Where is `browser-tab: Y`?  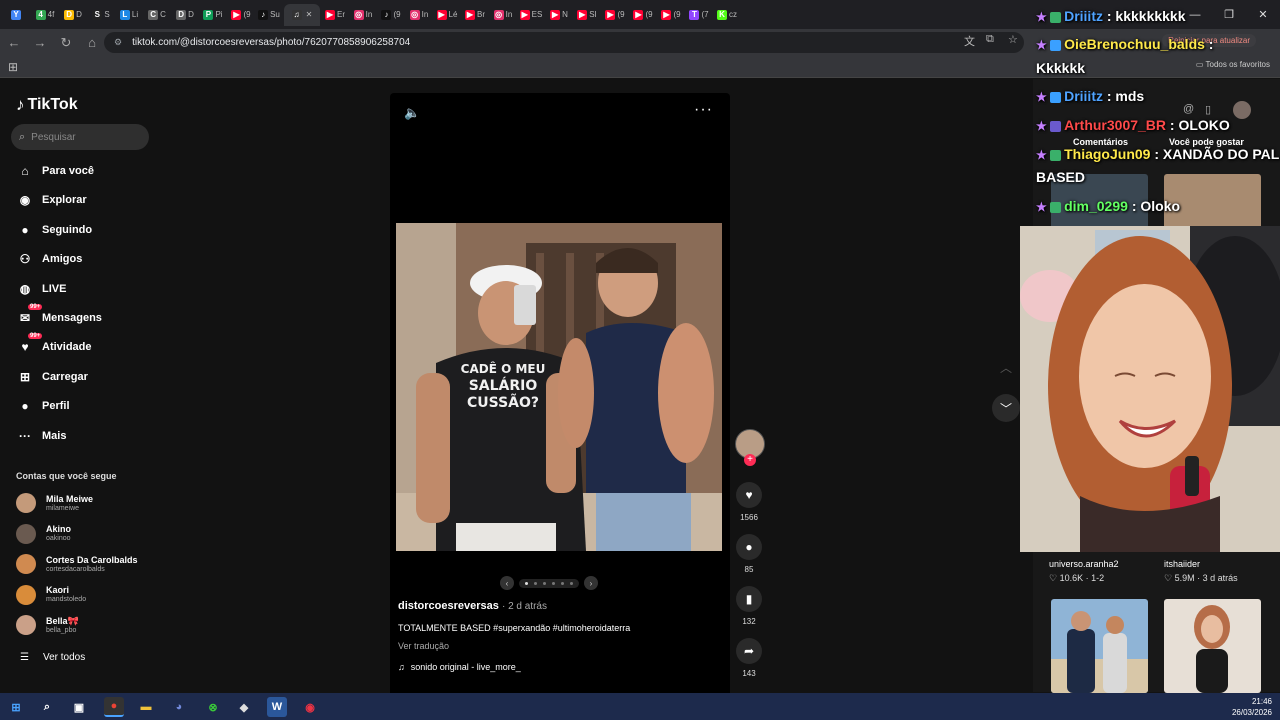 browser-tab: Y is located at coordinates (17, 15).